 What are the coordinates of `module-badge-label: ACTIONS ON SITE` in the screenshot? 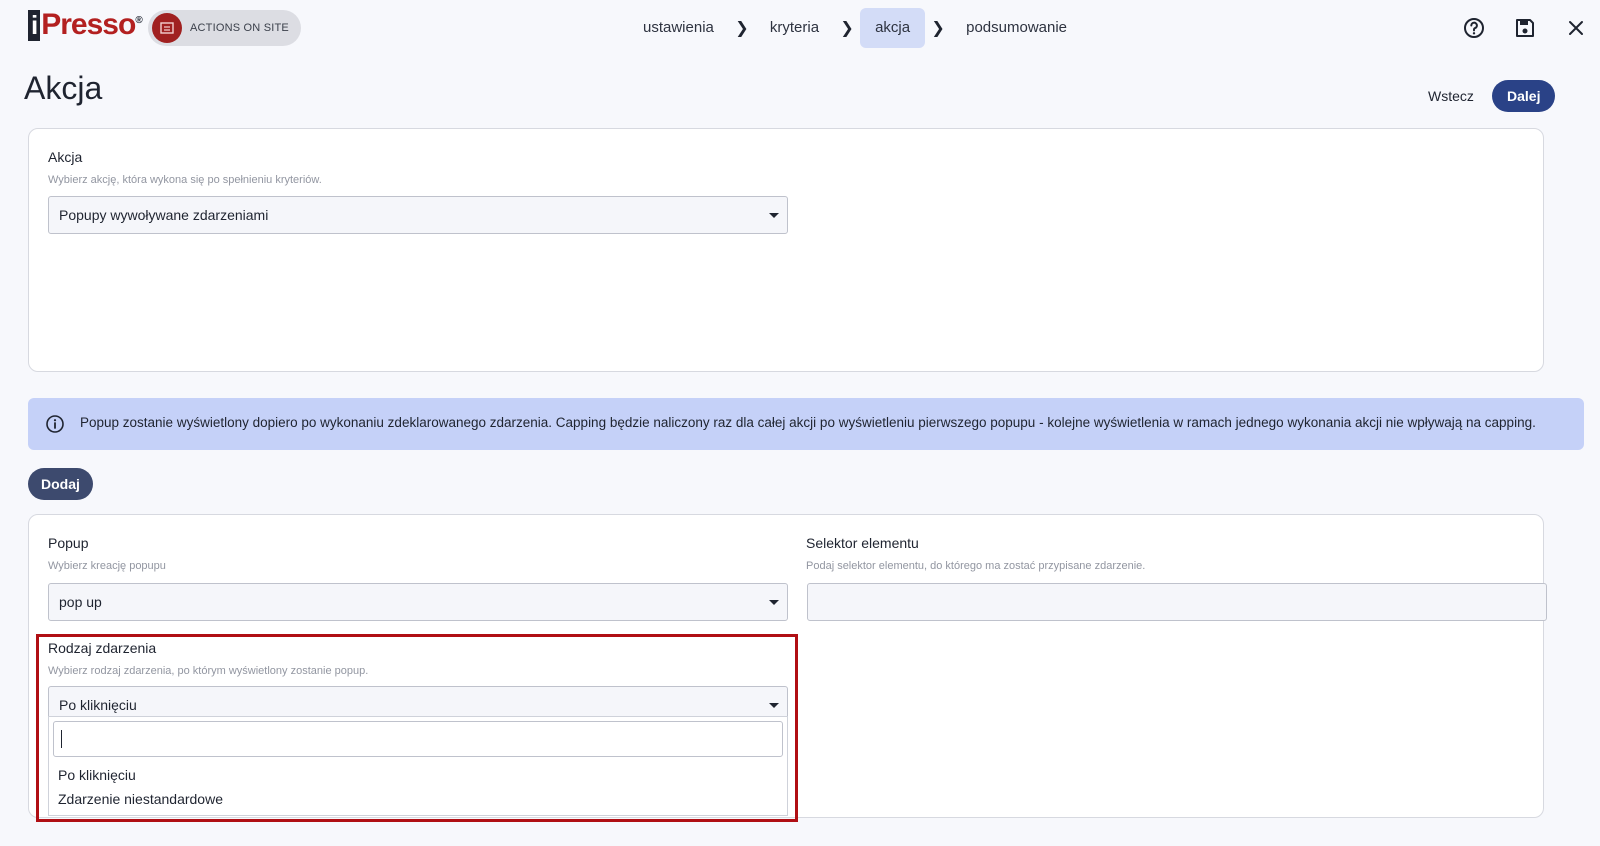 It's located at (239, 28).